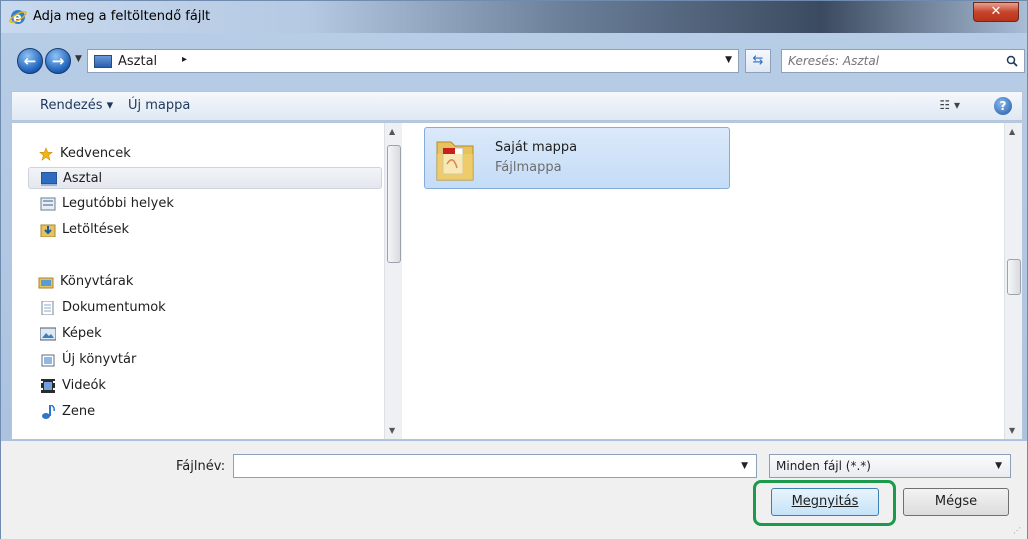 The image size is (1028, 539). I want to click on new-folder-button: Új mappa, so click(159, 105).